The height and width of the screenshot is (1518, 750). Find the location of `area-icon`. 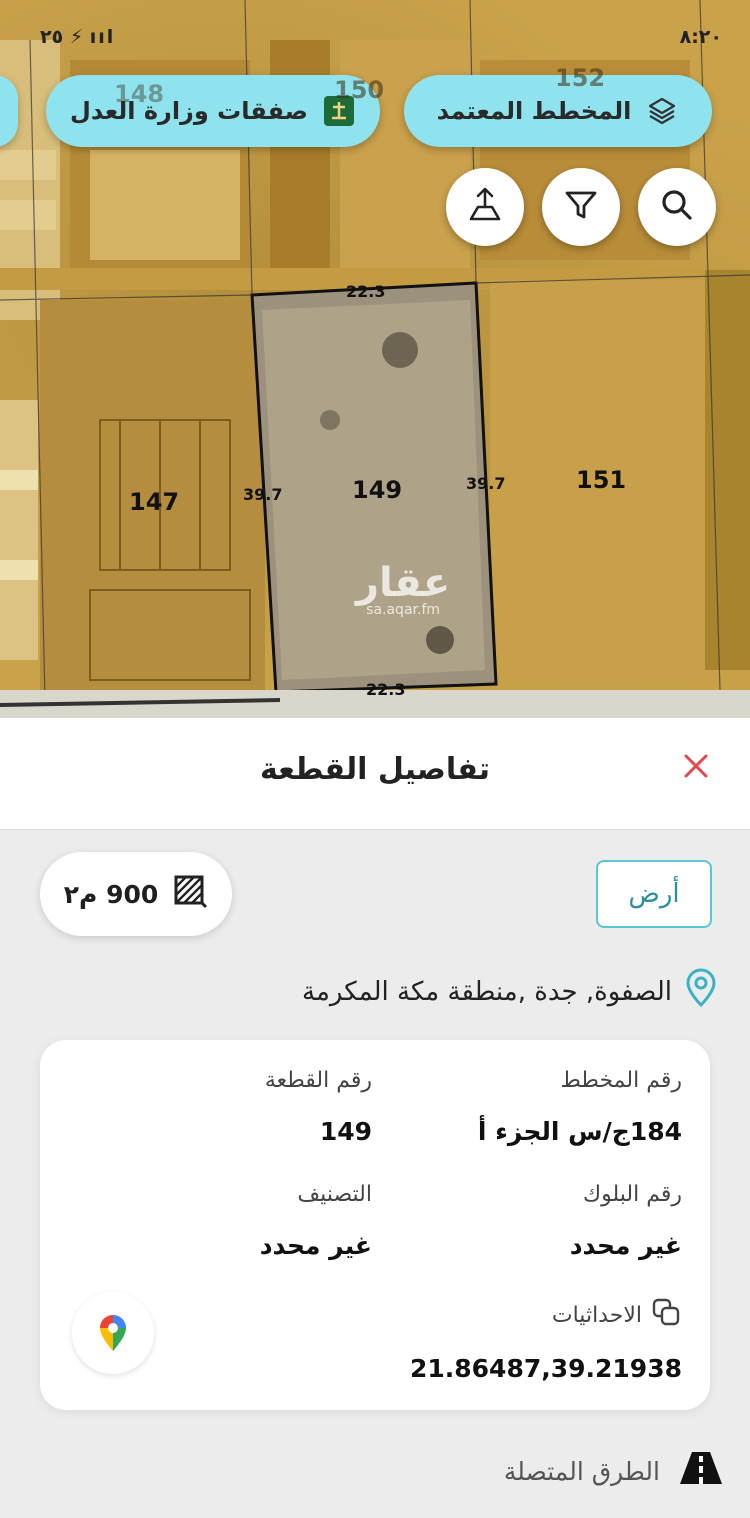

area-icon is located at coordinates (190, 894).